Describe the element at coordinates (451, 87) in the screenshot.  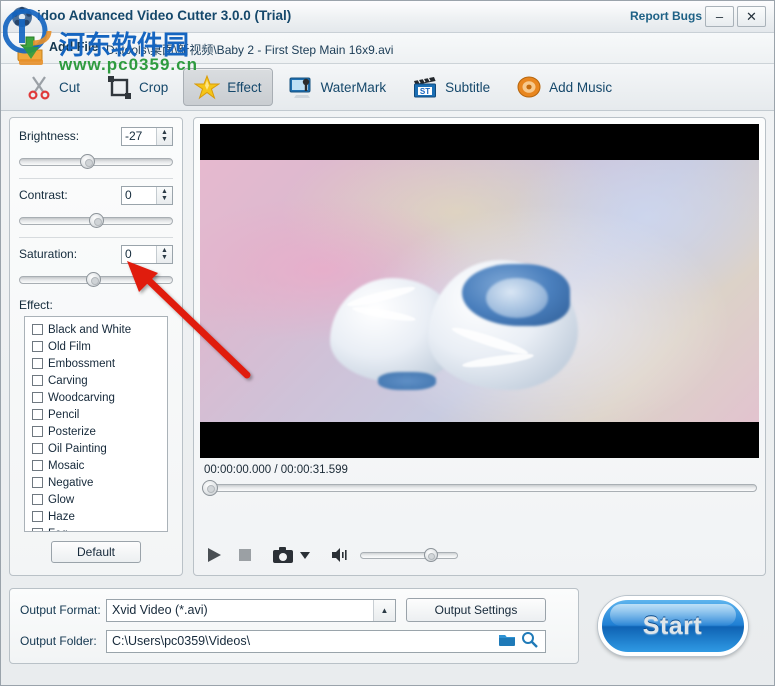
I see `tab-subtitle: ST Subtitle` at that location.